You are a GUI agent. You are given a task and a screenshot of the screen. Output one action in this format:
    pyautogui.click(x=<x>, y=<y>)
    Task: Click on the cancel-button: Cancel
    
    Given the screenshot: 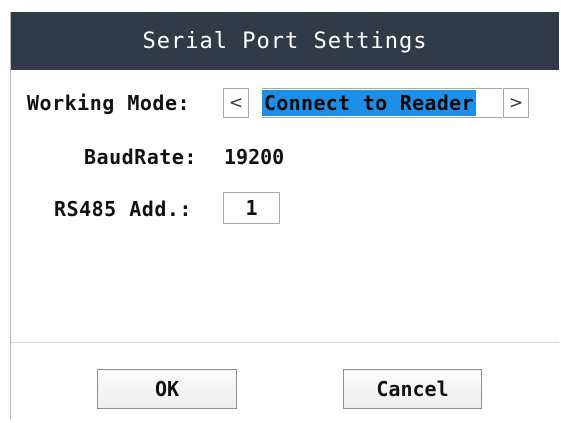 What is the action you would take?
    pyautogui.click(x=412, y=389)
    